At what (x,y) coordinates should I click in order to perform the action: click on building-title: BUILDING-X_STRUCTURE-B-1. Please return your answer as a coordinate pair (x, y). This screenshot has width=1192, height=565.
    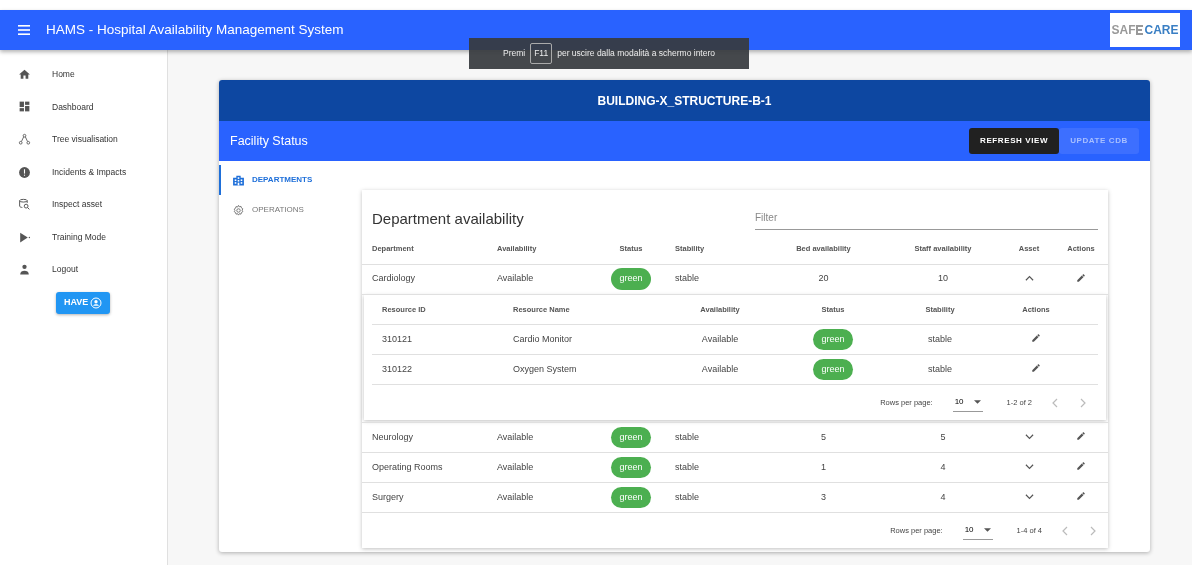
    Looking at the image, I should click on (684, 101).